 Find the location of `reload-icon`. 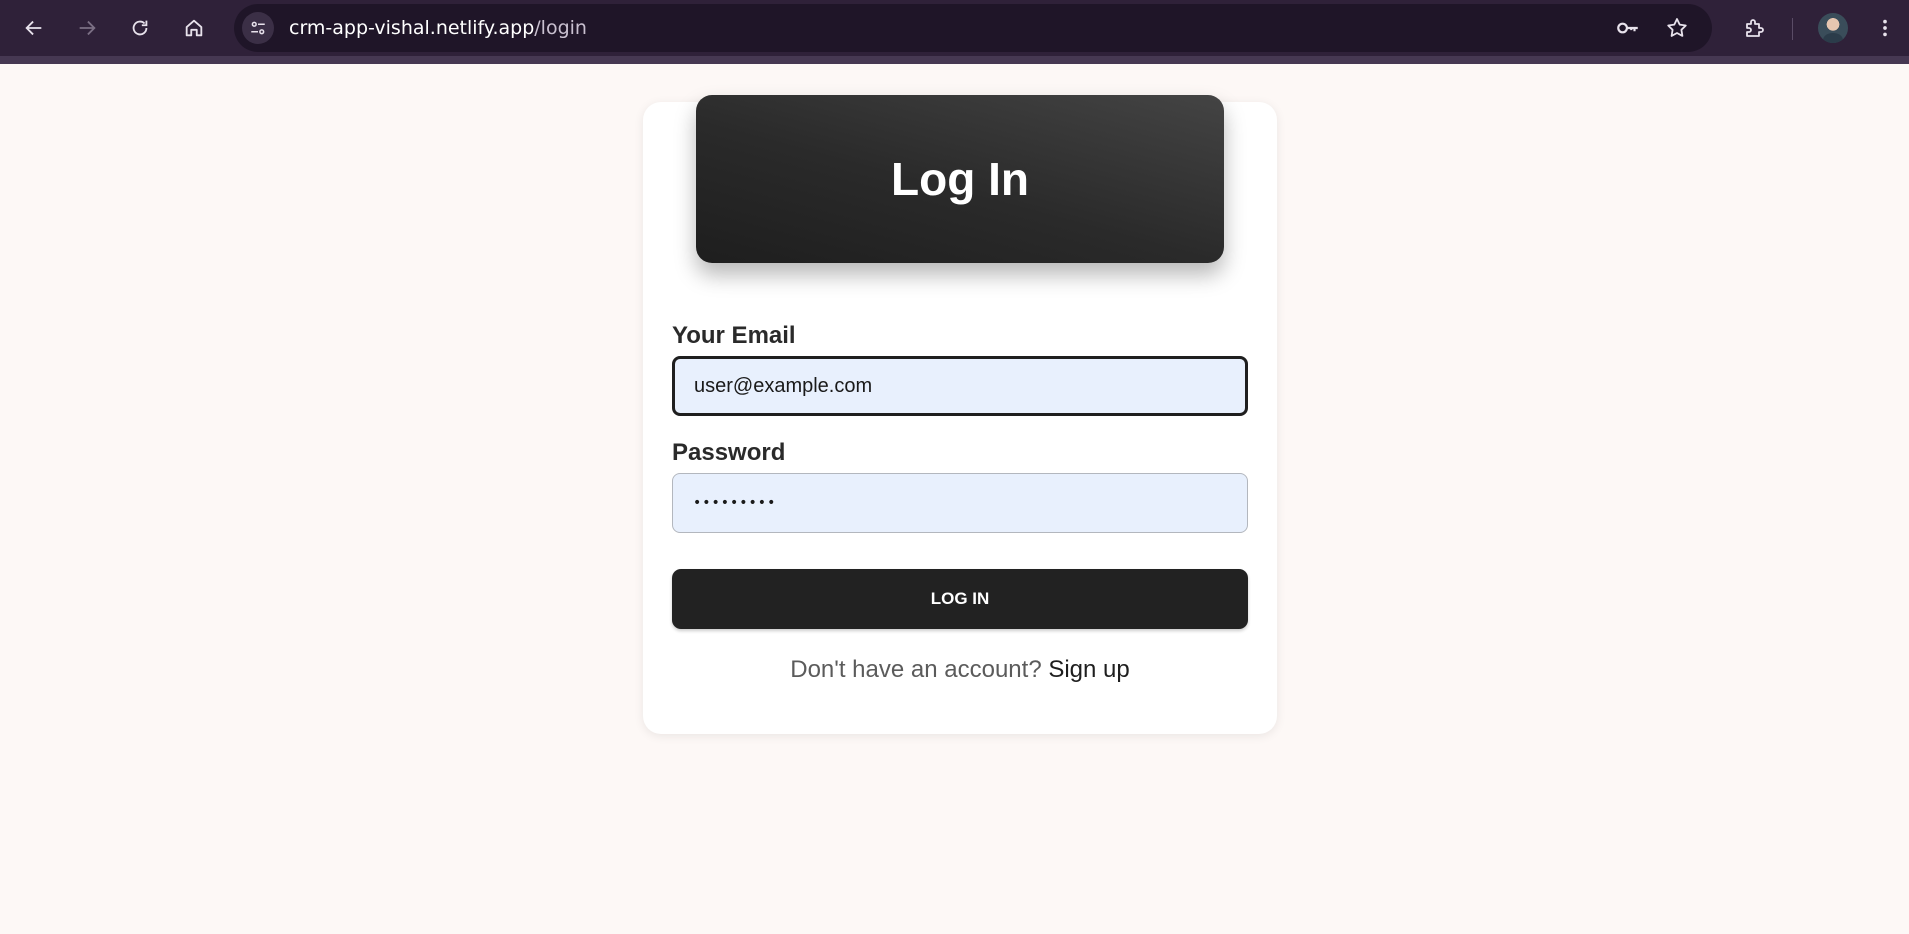

reload-icon is located at coordinates (140, 28).